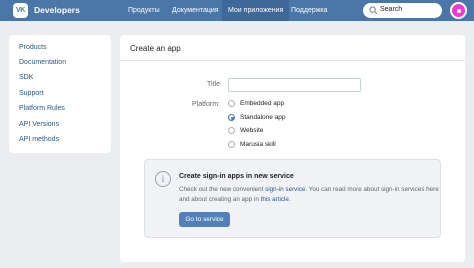  I want to click on radio-standalone-app: Standalone app, so click(257, 117).